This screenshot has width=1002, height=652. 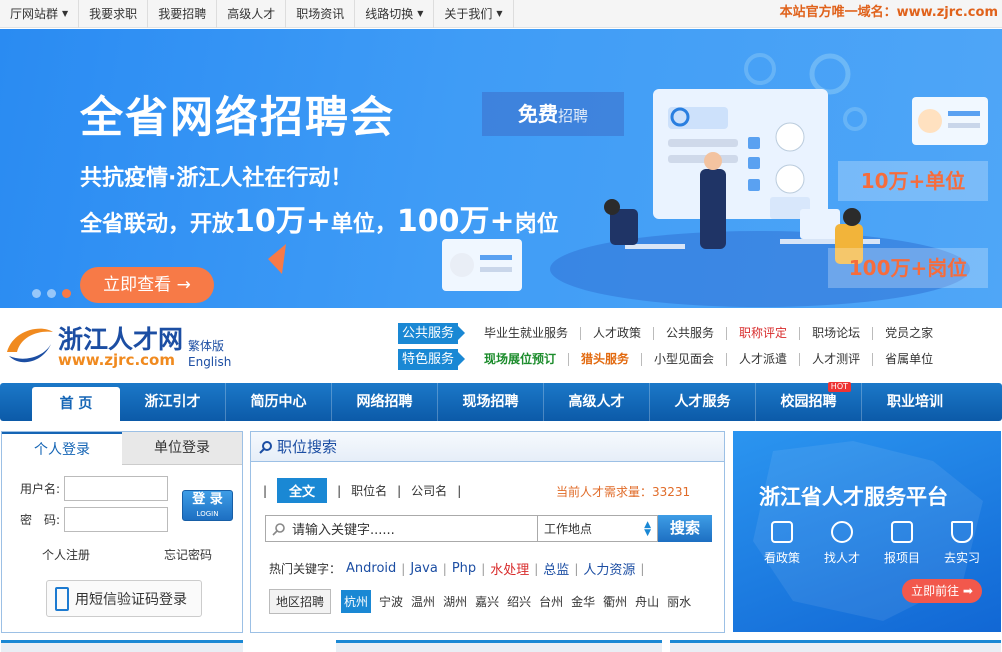 What do you see at coordinates (615, 601) in the screenshot?
I see `area-link: 衢州` at bounding box center [615, 601].